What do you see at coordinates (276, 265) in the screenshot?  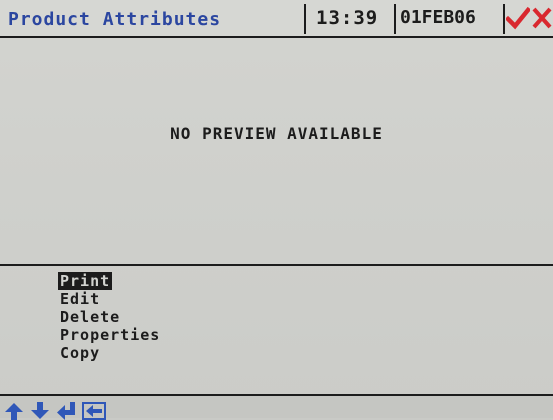 I see `menu-divider` at bounding box center [276, 265].